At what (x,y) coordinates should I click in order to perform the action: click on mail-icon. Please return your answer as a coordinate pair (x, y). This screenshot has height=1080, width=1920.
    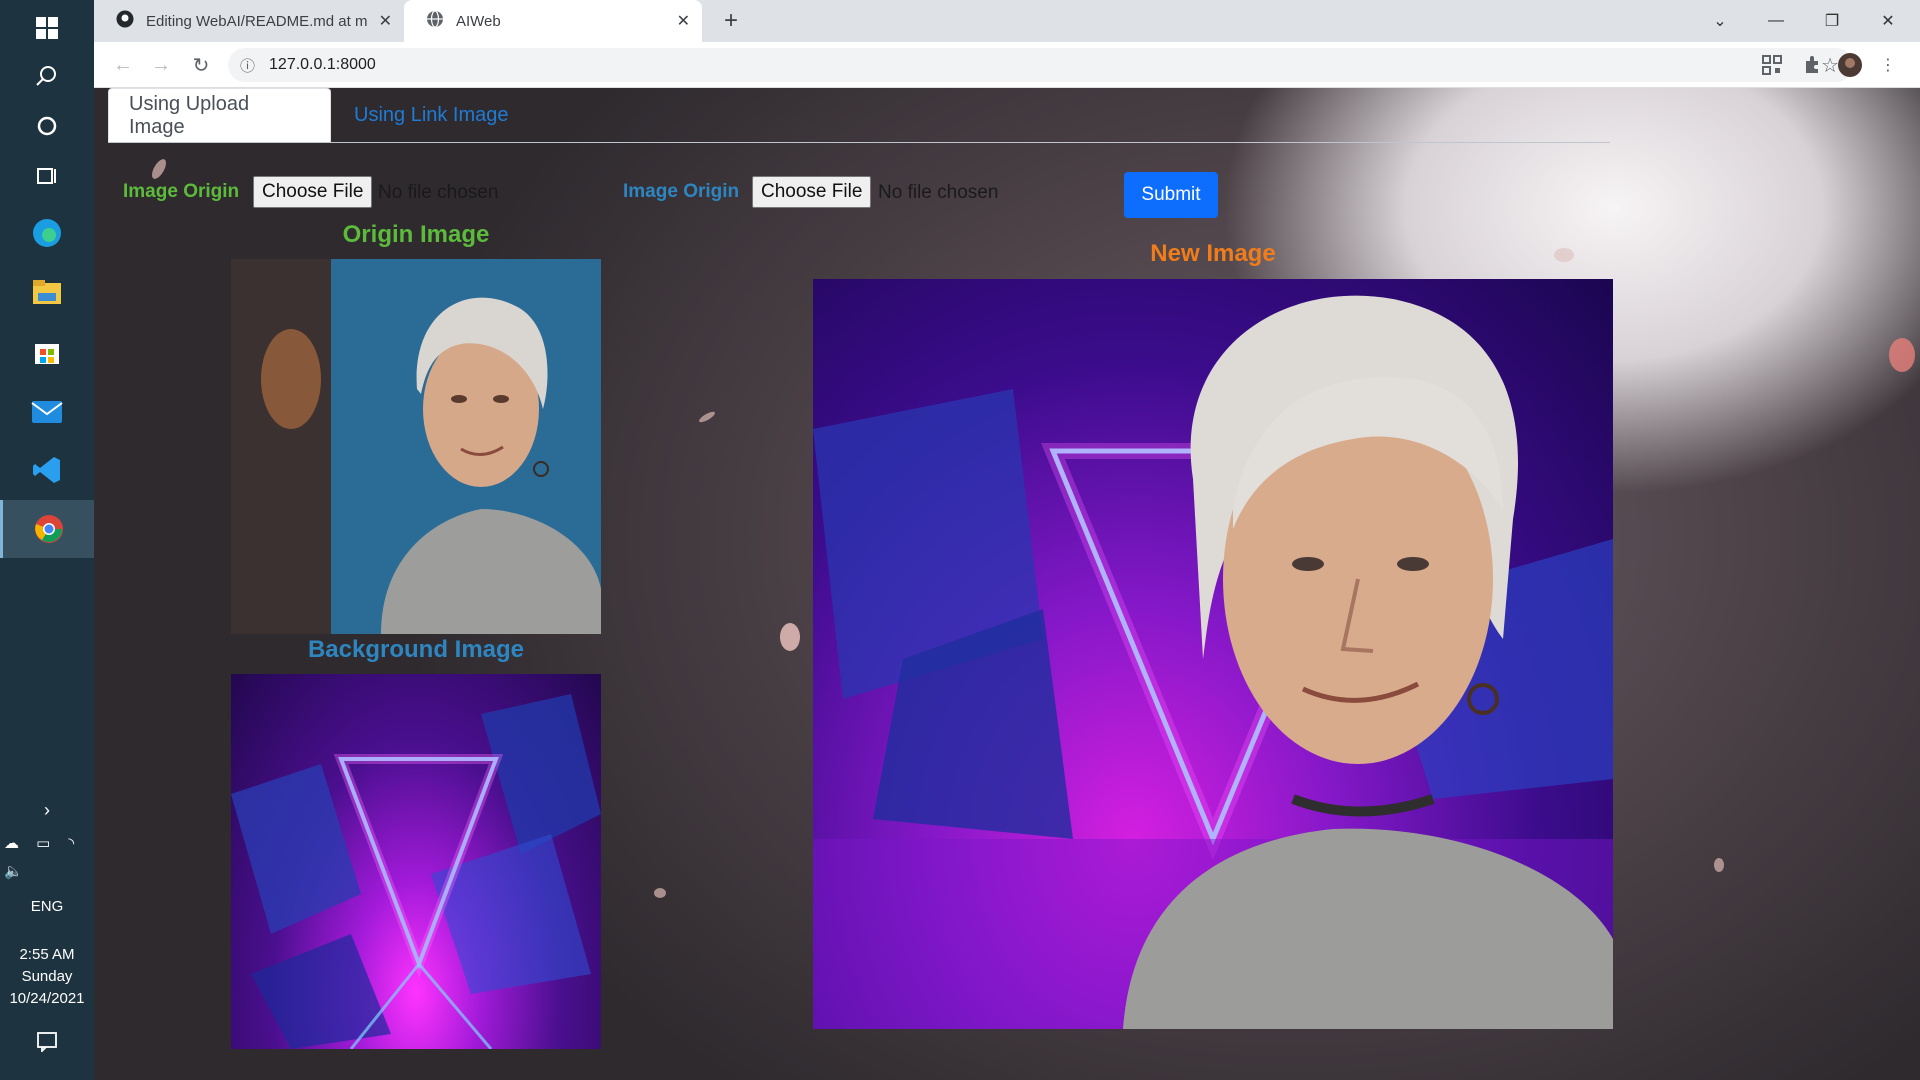
    Looking at the image, I should click on (47, 412).